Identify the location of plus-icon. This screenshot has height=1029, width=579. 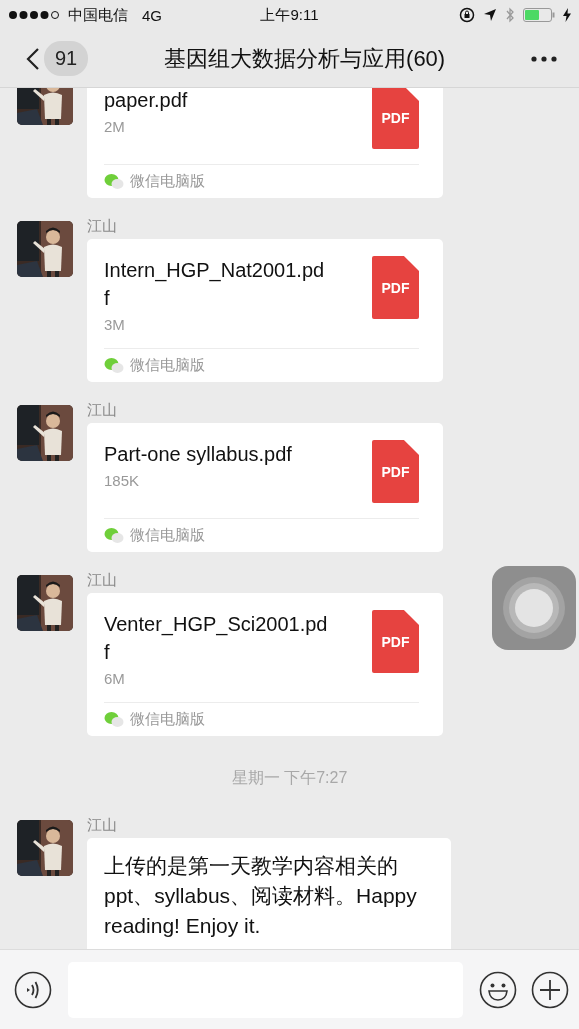
(550, 989).